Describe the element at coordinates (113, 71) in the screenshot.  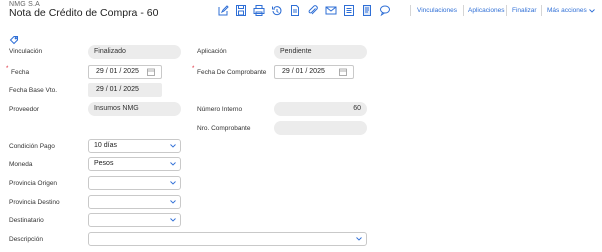
I see `fecha-month: 01` at that location.